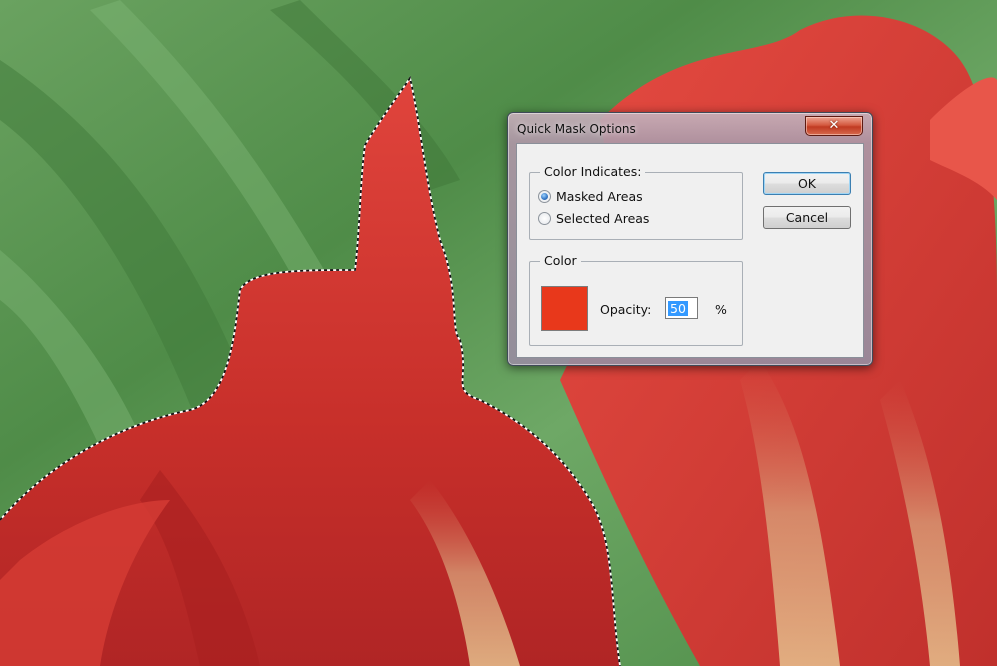  I want to click on dialog-title: Quick Mask Options, so click(576, 129).